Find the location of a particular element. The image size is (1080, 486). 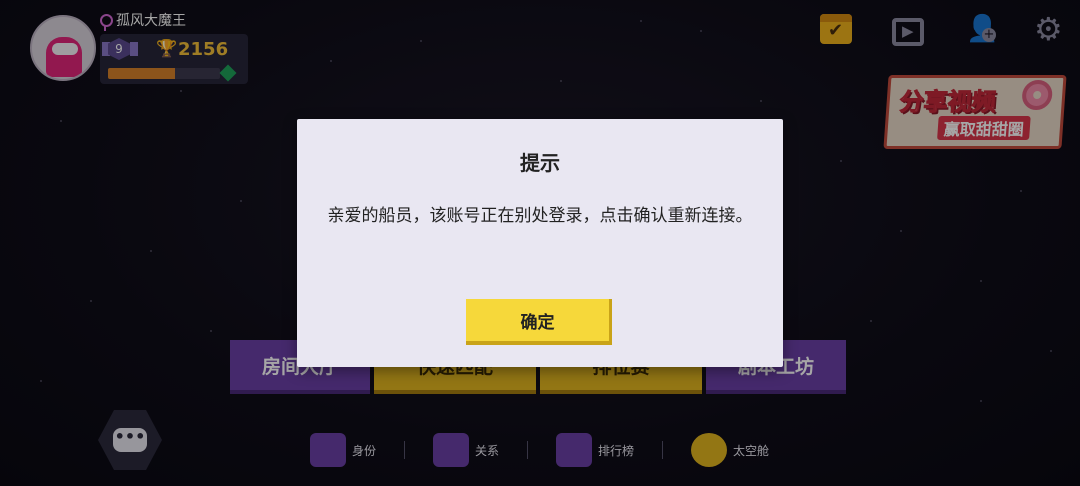

confirm-button: 确定 is located at coordinates (539, 322).